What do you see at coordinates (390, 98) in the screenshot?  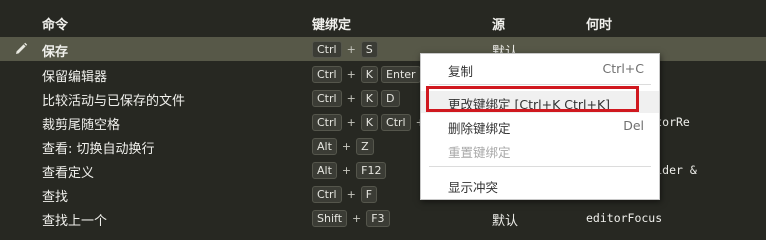 I see `key-cap: D` at bounding box center [390, 98].